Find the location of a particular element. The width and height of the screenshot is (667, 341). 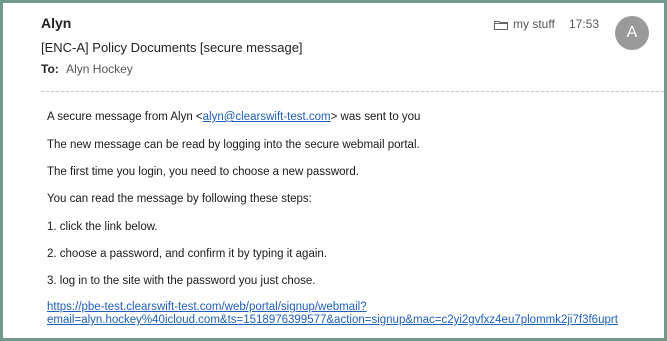

to-label: To: is located at coordinates (50, 69).